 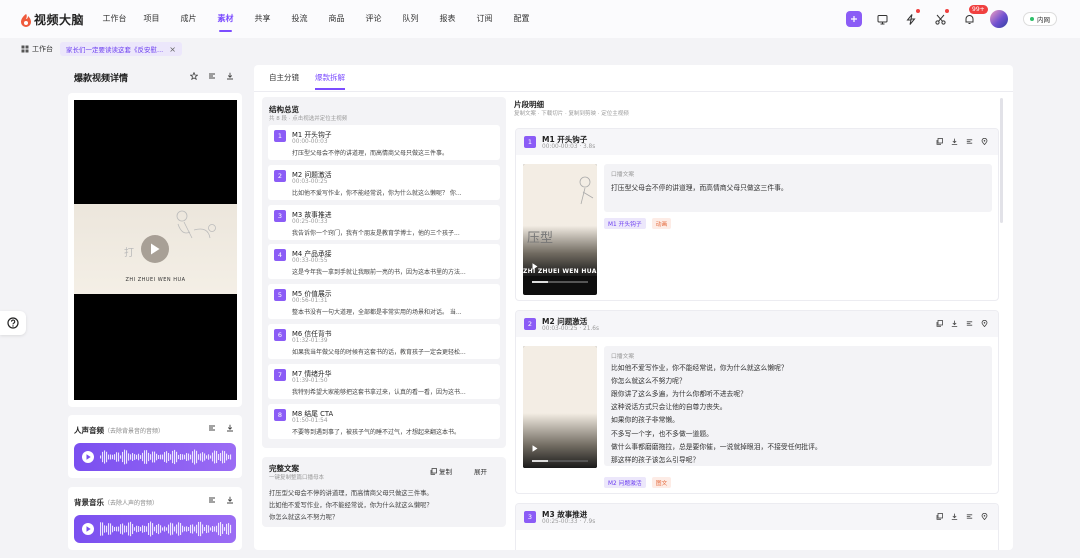 What do you see at coordinates (480, 471) in the screenshot?
I see `expand-button: 展开` at bounding box center [480, 471].